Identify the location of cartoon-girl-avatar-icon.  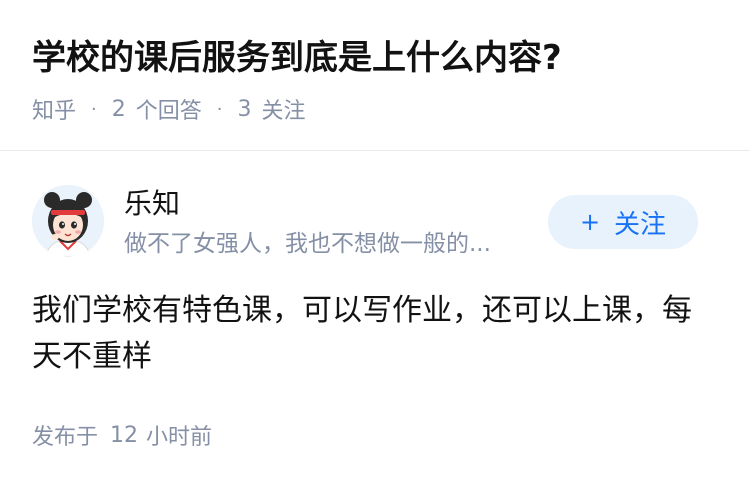
(68, 221).